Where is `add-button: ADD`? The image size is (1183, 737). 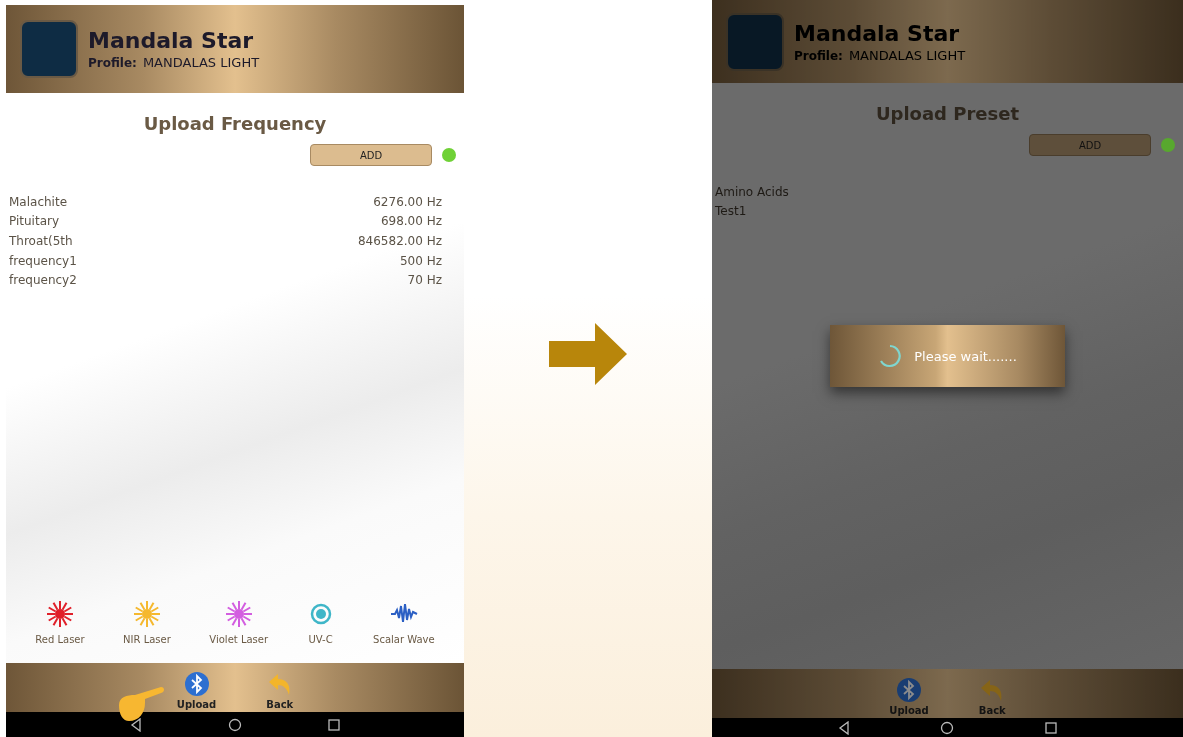
add-button: ADD is located at coordinates (371, 155).